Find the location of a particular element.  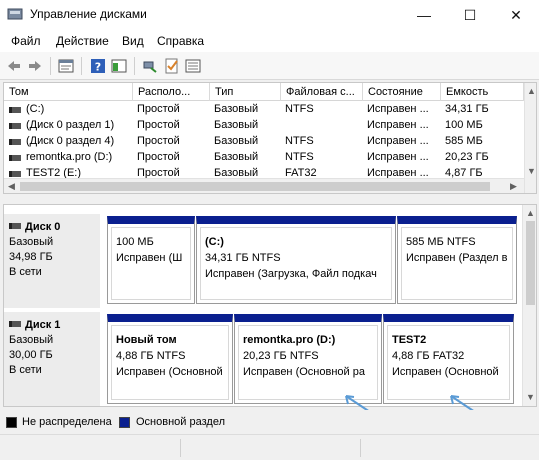

legend: Не распределена Основной раздел is located at coordinates (269, 422).